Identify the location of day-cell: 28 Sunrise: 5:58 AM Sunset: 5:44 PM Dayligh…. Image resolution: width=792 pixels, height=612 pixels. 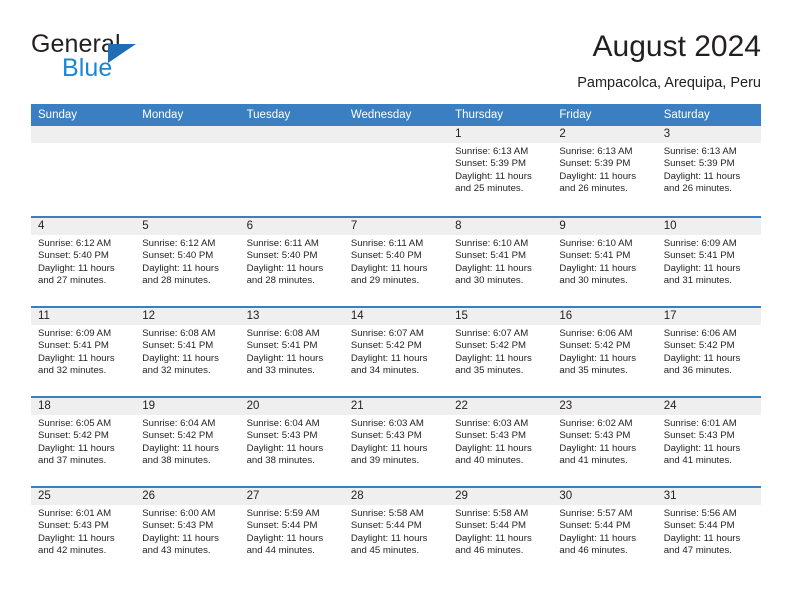
(396, 532).